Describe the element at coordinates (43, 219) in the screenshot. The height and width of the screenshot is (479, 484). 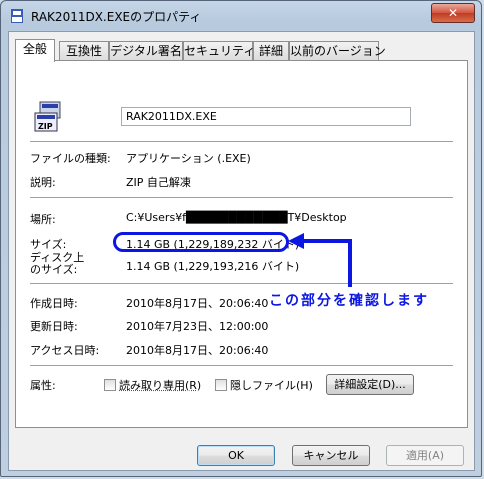
I see `location-label: 場所:` at that location.